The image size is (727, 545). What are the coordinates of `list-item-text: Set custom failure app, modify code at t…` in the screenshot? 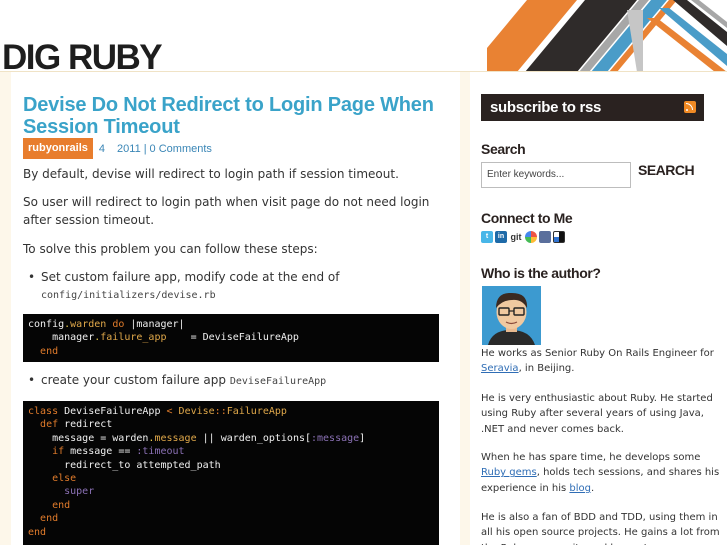 It's located at (190, 277).